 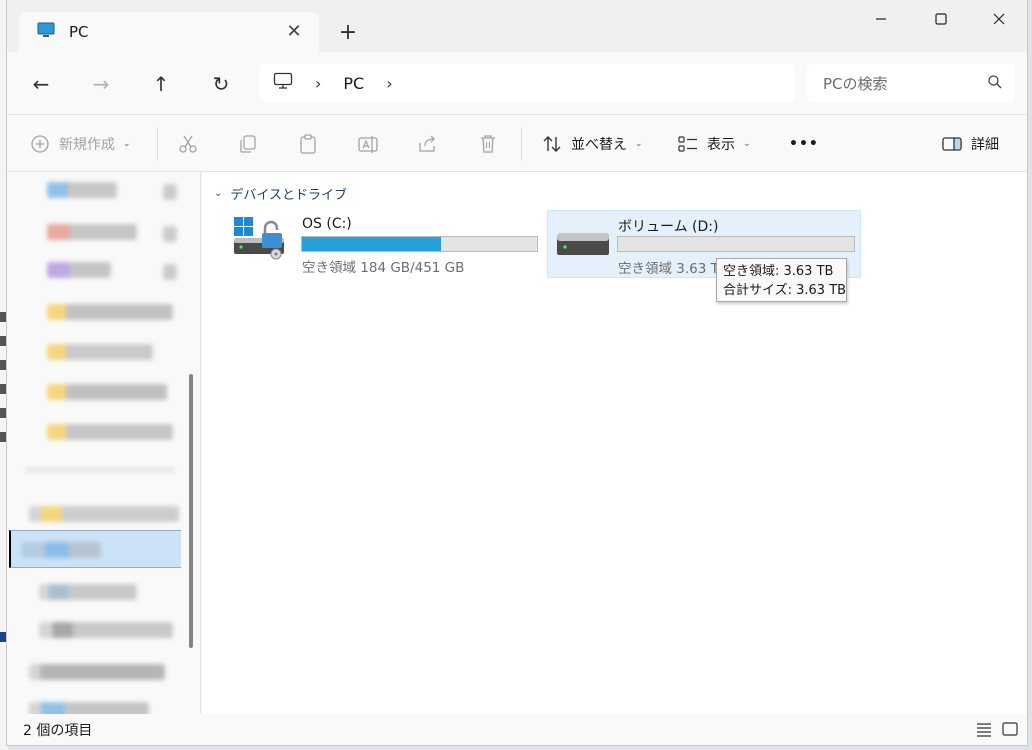 What do you see at coordinates (104, 443) in the screenshot?
I see `navigation-pane` at bounding box center [104, 443].